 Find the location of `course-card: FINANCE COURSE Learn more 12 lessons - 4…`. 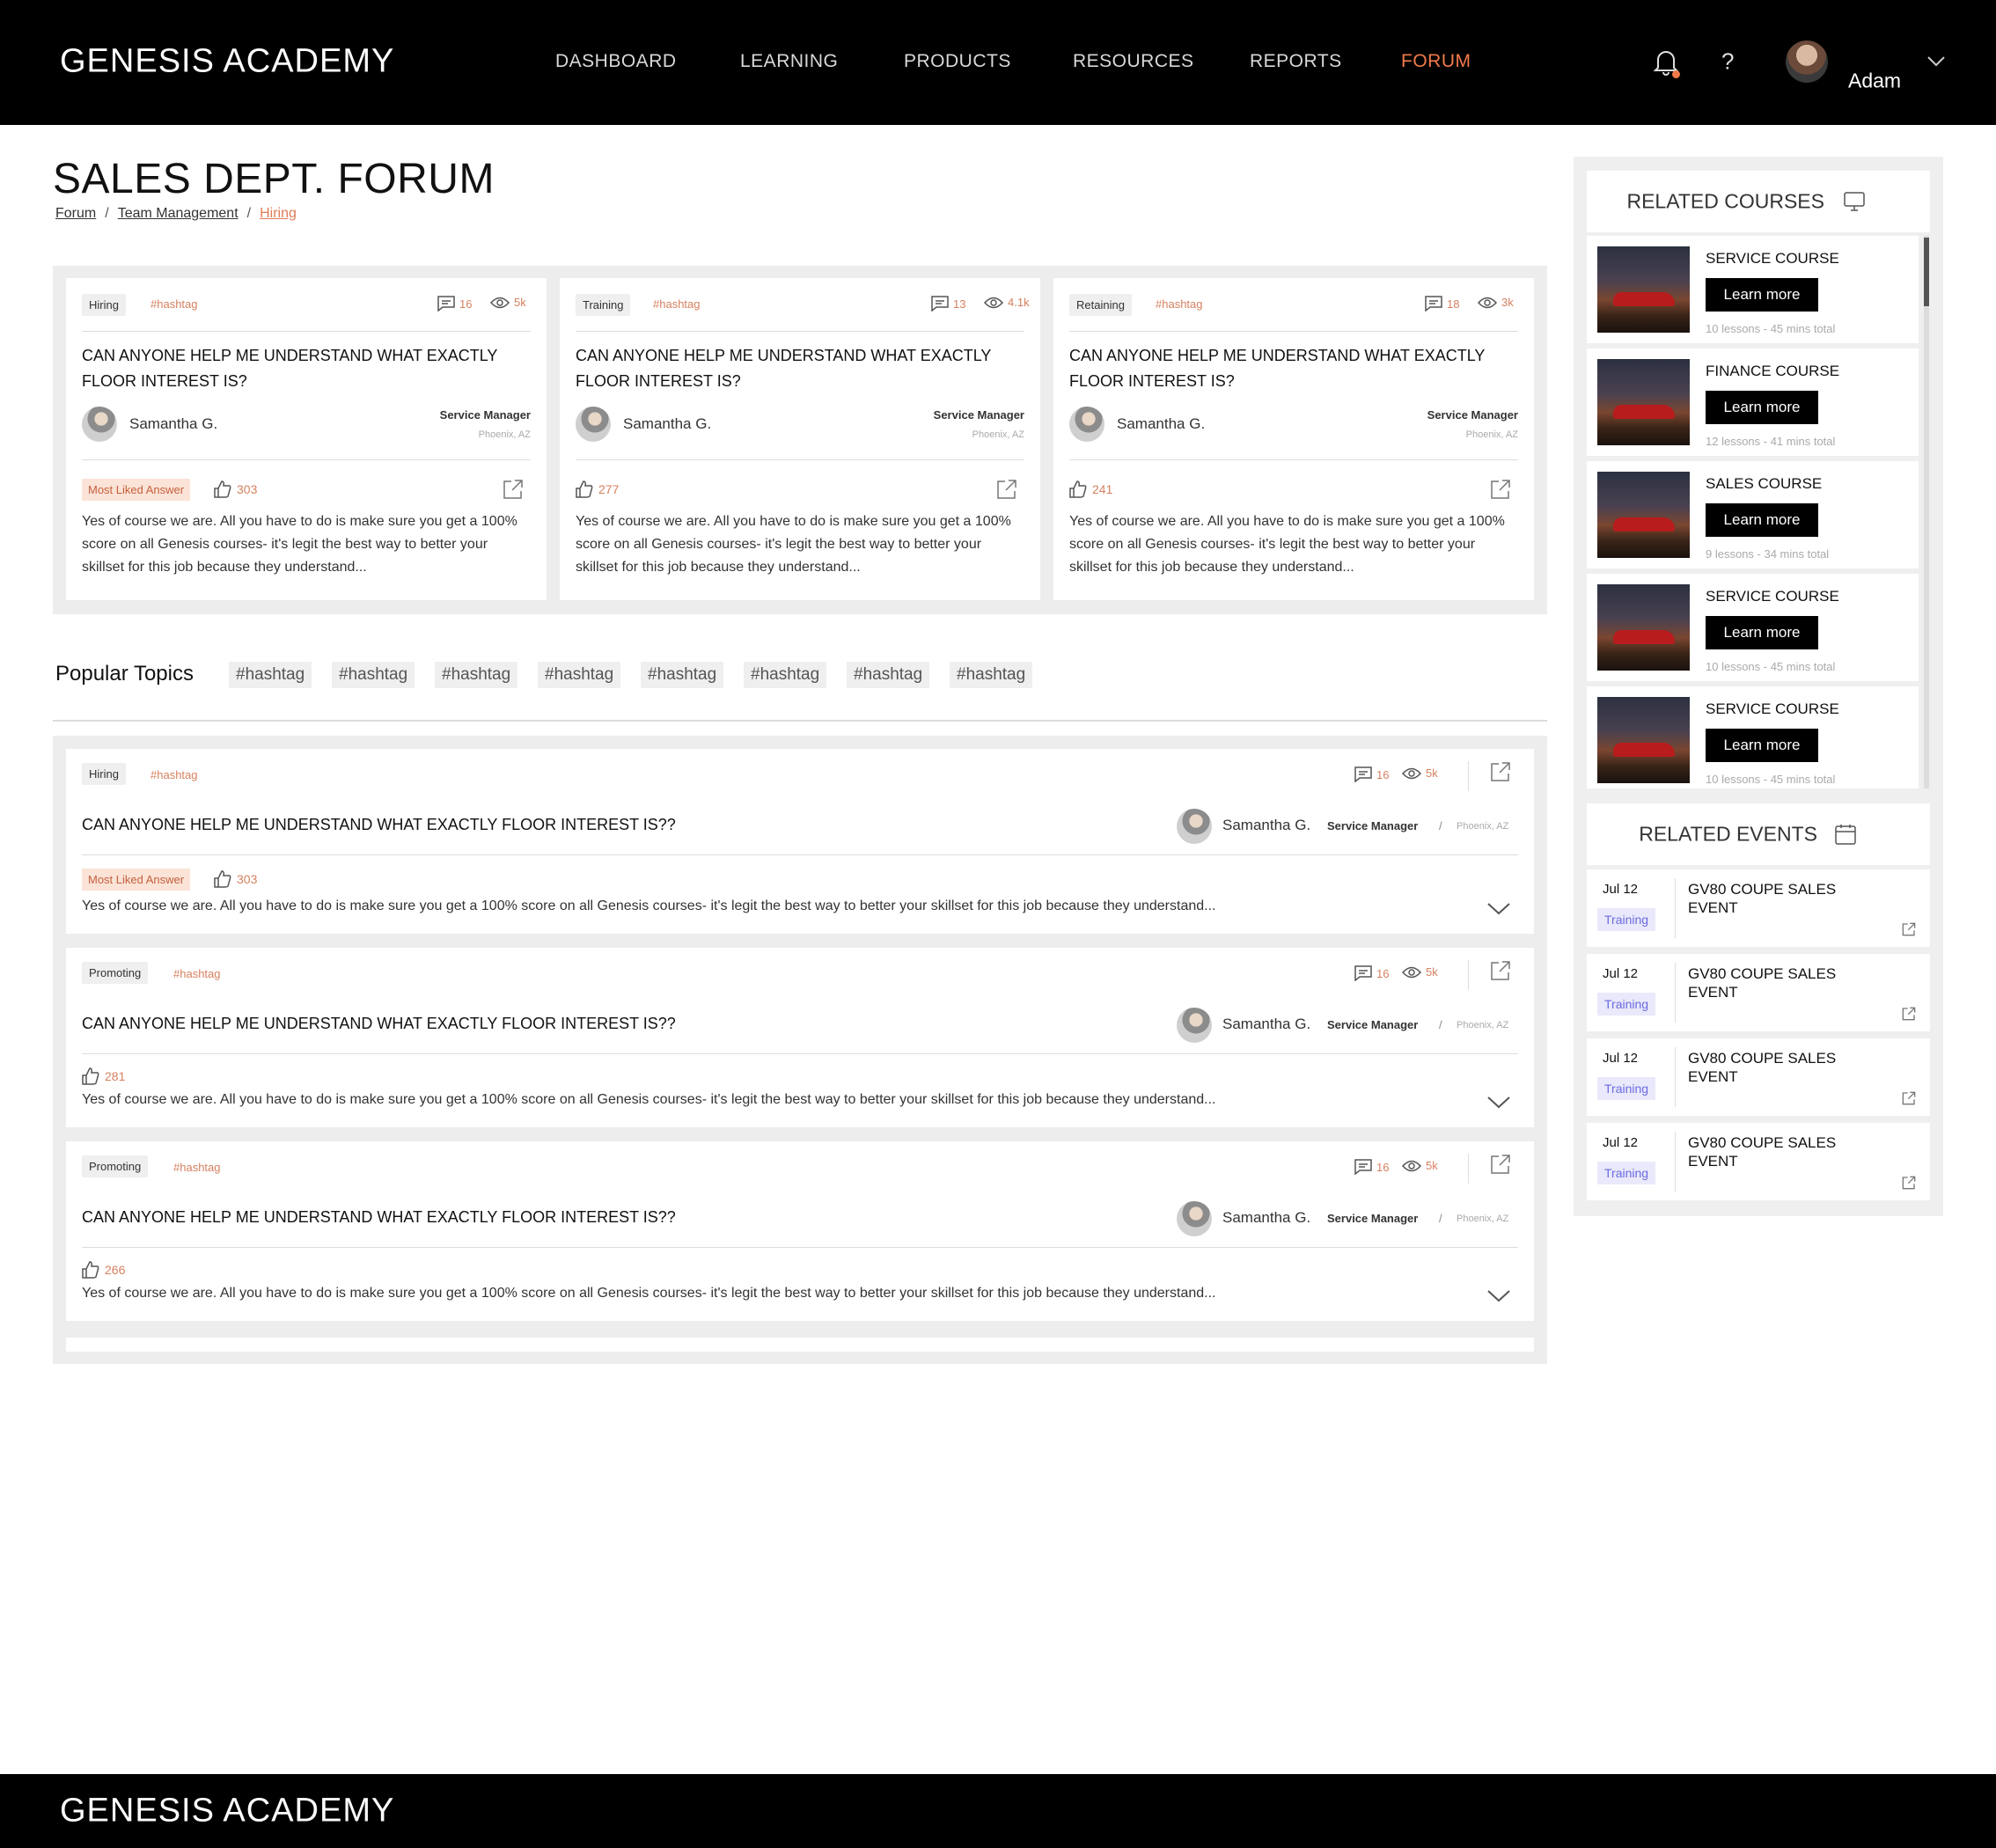

course-card: FINANCE COURSE Learn more 12 lessons - 4… is located at coordinates (1753, 402).